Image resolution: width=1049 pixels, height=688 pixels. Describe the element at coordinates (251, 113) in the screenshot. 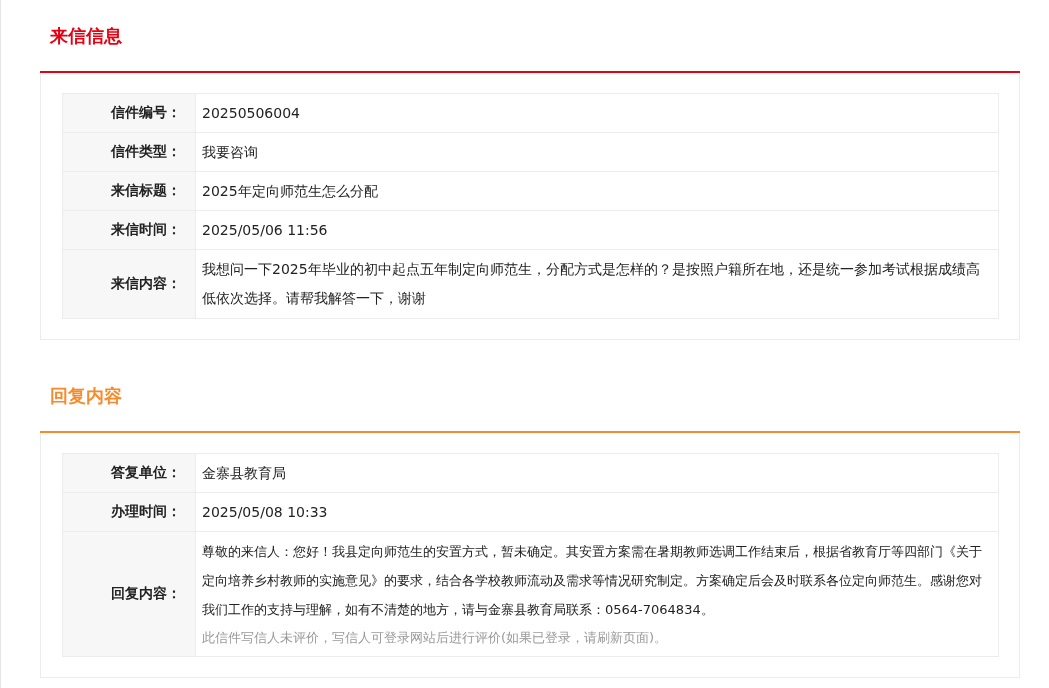

I see `field-value: 20250506004` at that location.